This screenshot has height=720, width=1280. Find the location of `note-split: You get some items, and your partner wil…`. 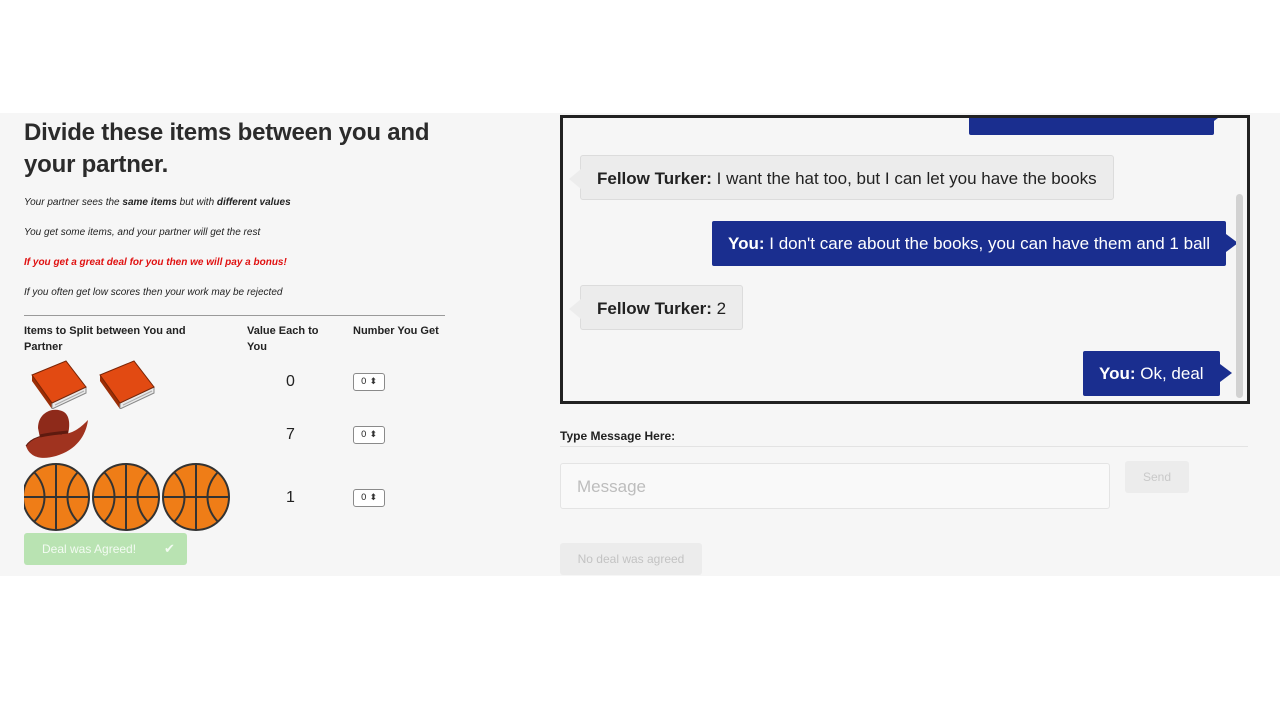

note-split: You get some items, and your partner wil… is located at coordinates (142, 232).